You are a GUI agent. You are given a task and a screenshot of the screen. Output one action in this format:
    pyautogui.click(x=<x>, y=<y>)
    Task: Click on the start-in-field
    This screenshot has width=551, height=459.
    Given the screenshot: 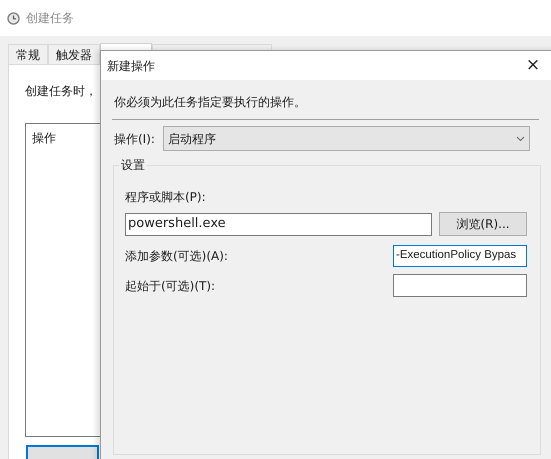 What is the action you would take?
    pyautogui.click(x=460, y=285)
    